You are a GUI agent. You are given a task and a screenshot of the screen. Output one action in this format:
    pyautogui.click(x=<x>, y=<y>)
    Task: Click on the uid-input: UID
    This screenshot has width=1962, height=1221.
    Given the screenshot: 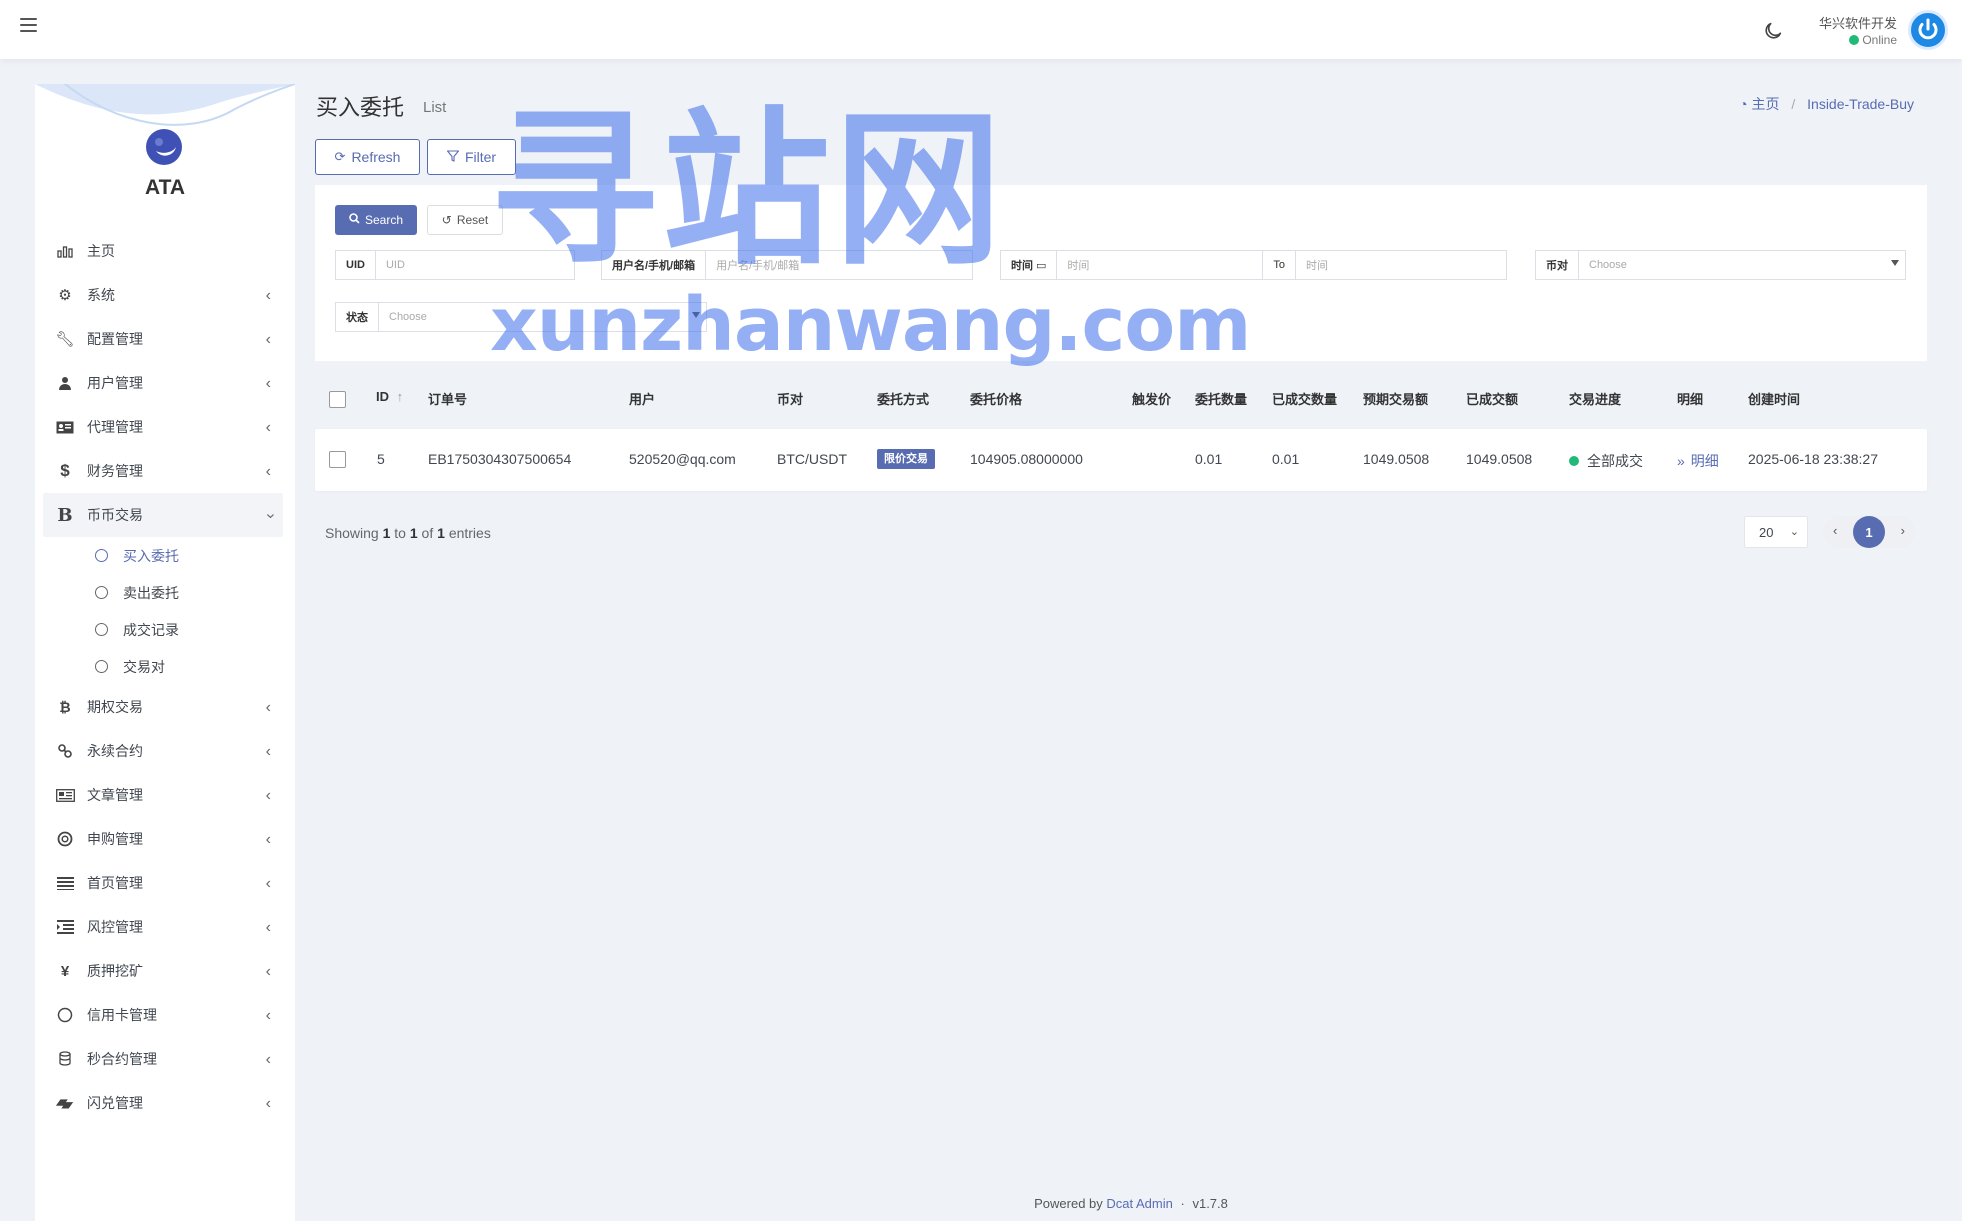 What is the action you would take?
    pyautogui.click(x=475, y=265)
    